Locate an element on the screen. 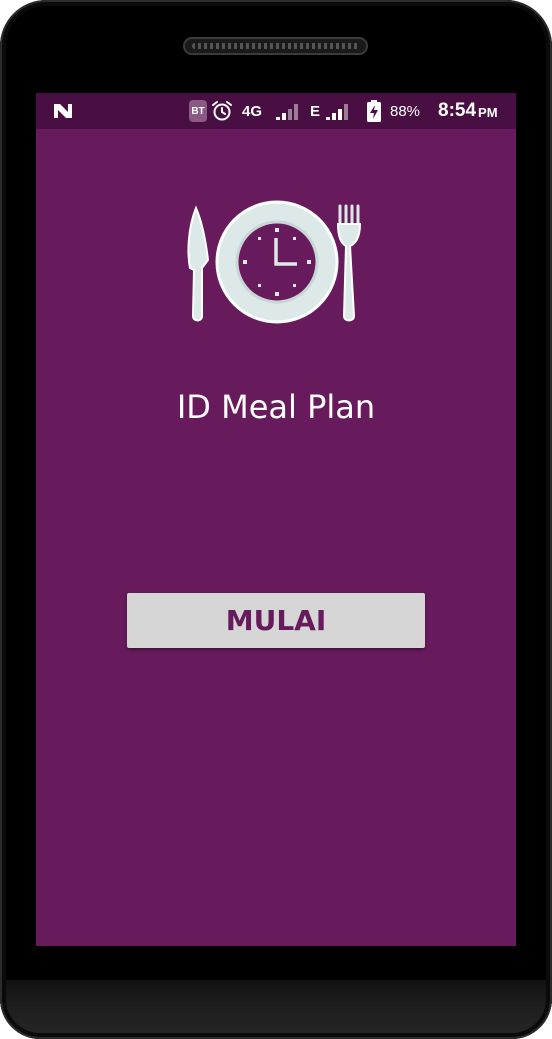 The image size is (552, 1039). battery-percent: 88% is located at coordinates (405, 111).